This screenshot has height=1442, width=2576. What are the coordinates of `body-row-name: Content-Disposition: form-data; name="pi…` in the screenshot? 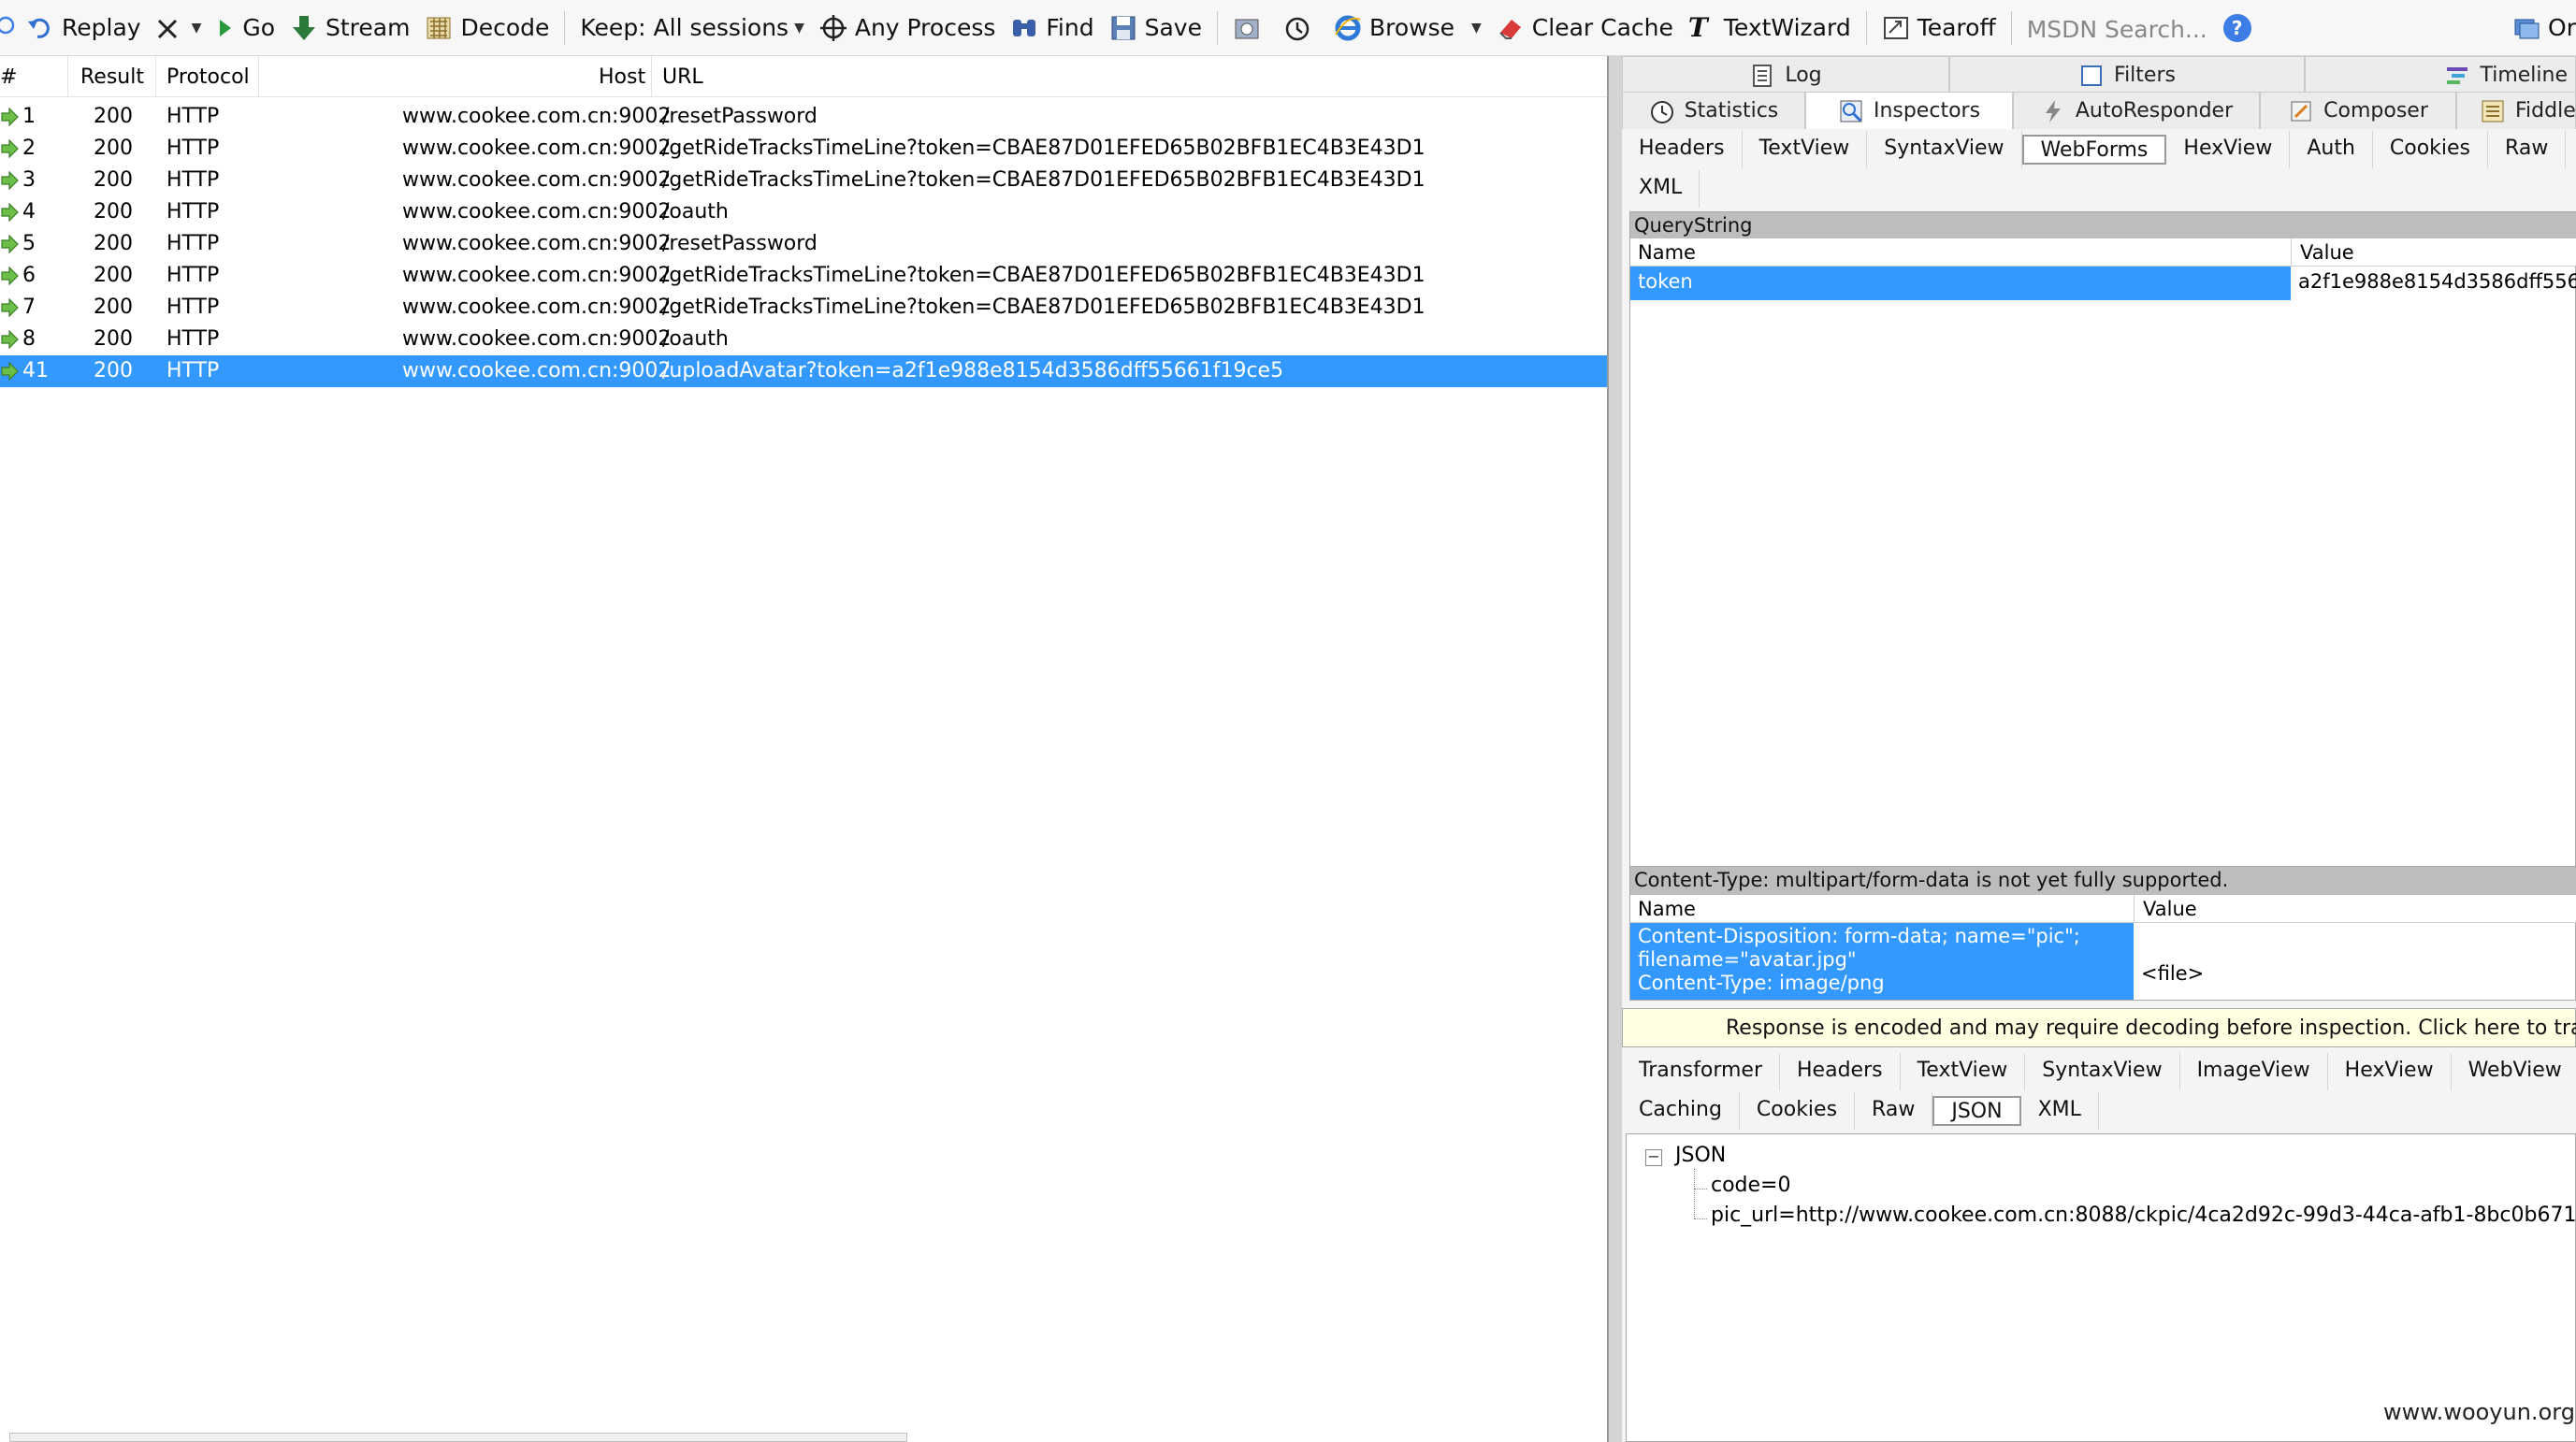 It's located at (1882, 961).